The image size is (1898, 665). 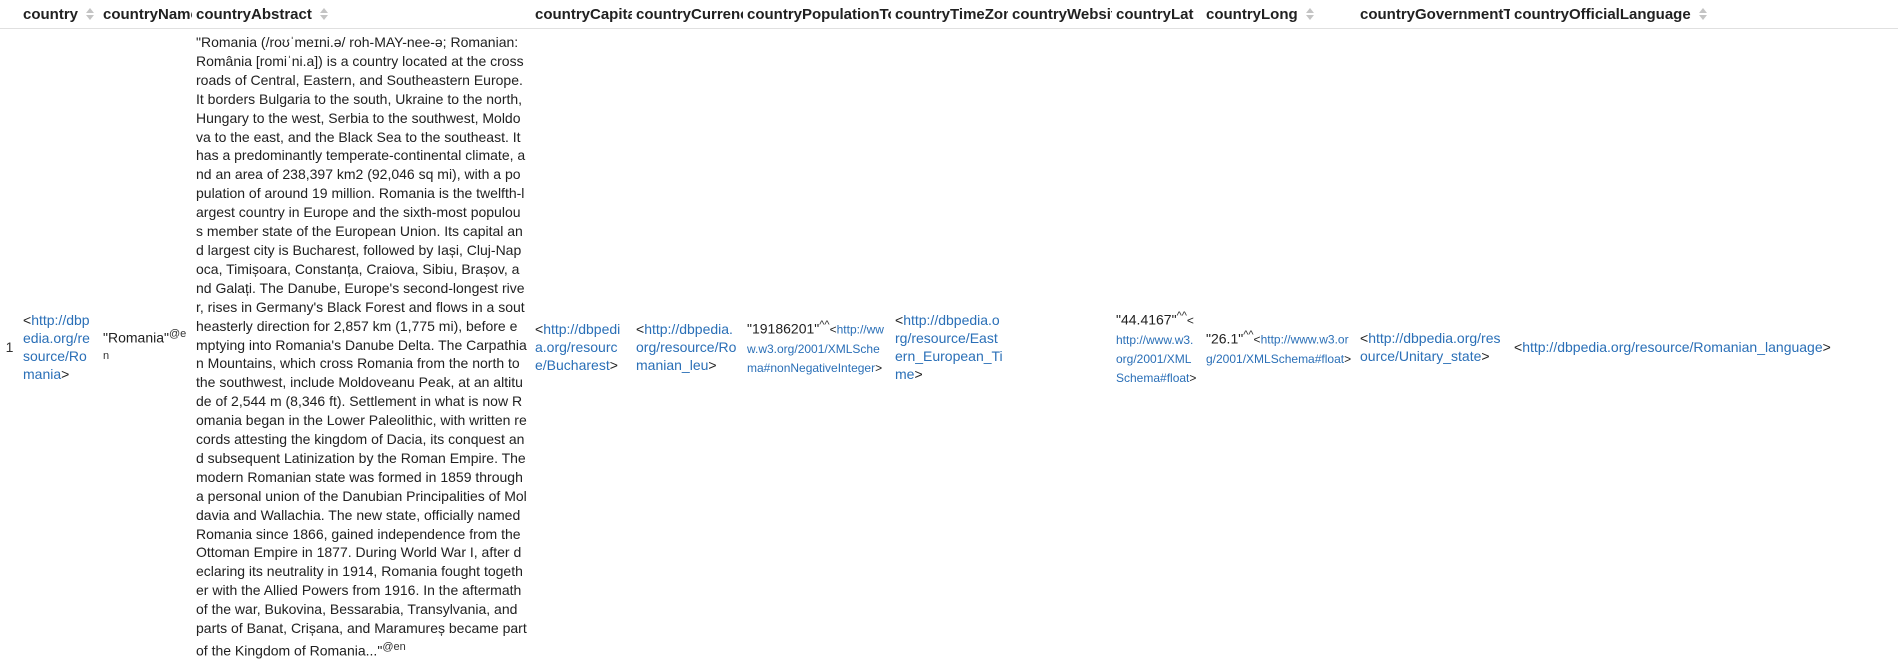 I want to click on column-header-countryCurrency: countryCurrency, so click(x=687, y=14).